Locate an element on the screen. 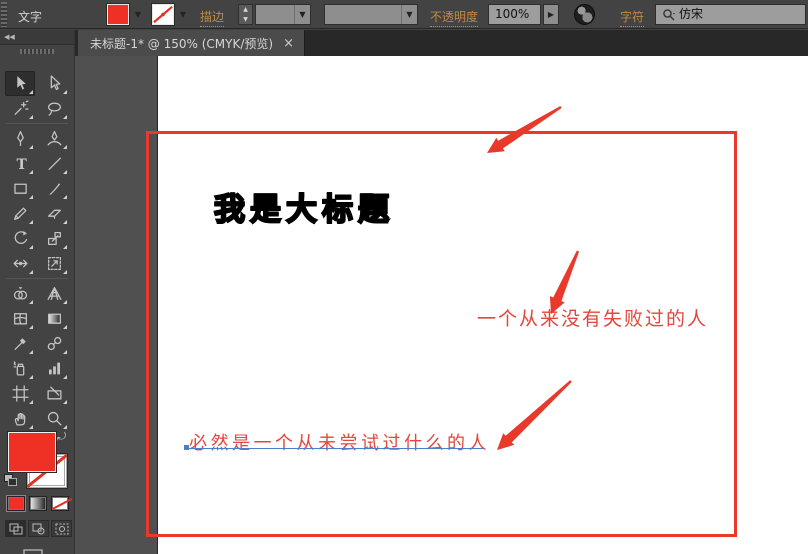  tool-eyedropper-tool is located at coordinates (20, 343).